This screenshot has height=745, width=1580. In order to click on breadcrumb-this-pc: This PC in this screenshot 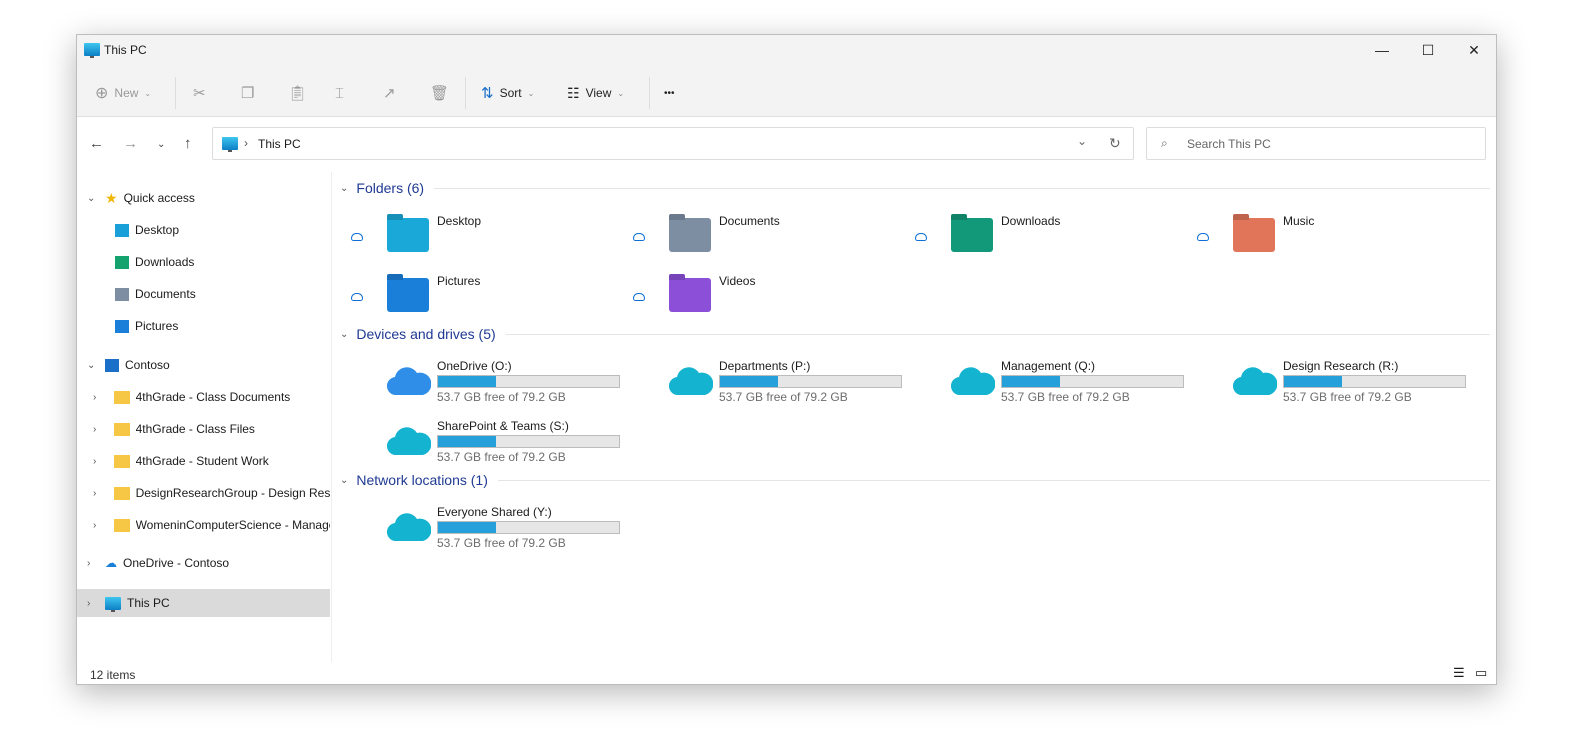, I will do `click(279, 144)`.